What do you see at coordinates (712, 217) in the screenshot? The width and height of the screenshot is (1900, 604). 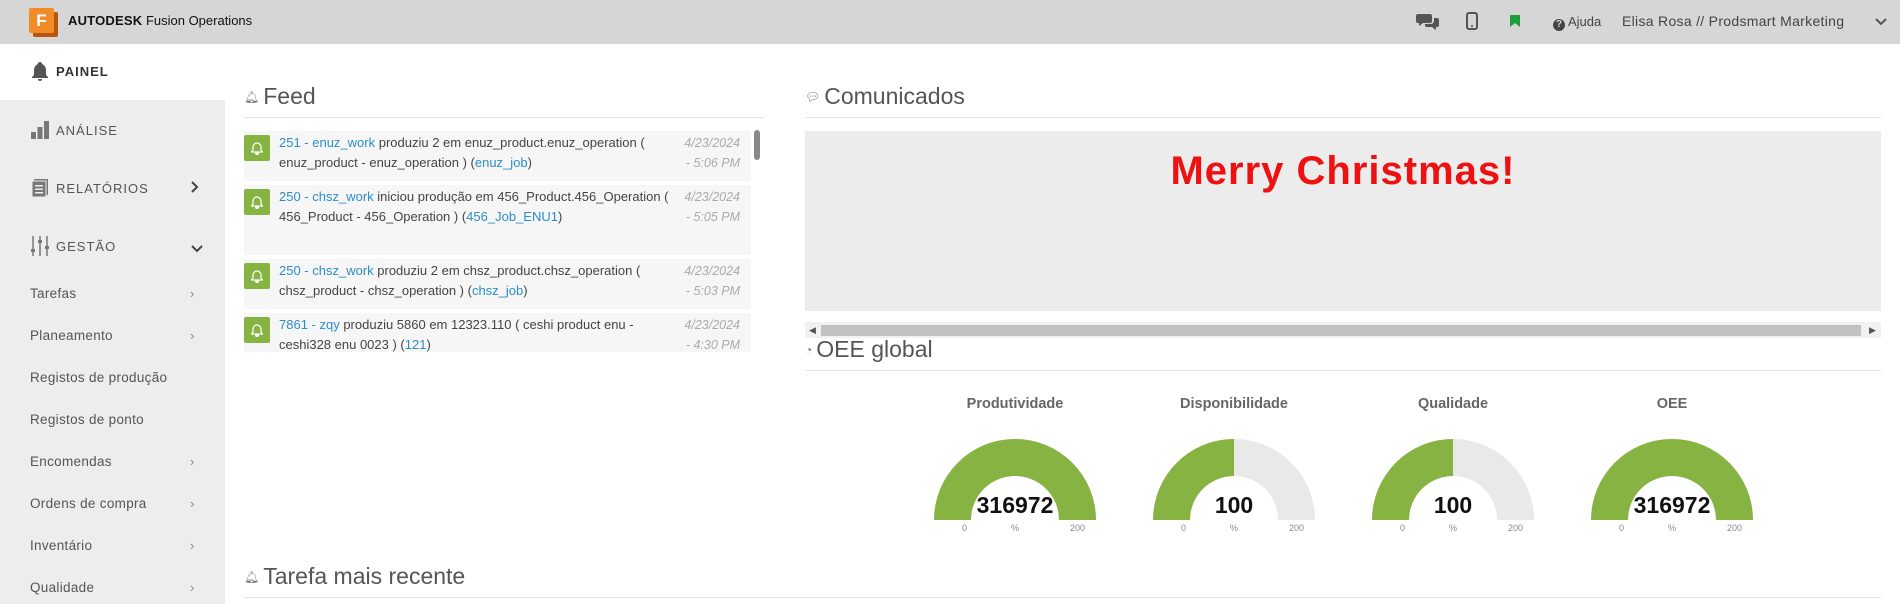 I see `feed-time: - 5:05 PM` at bounding box center [712, 217].